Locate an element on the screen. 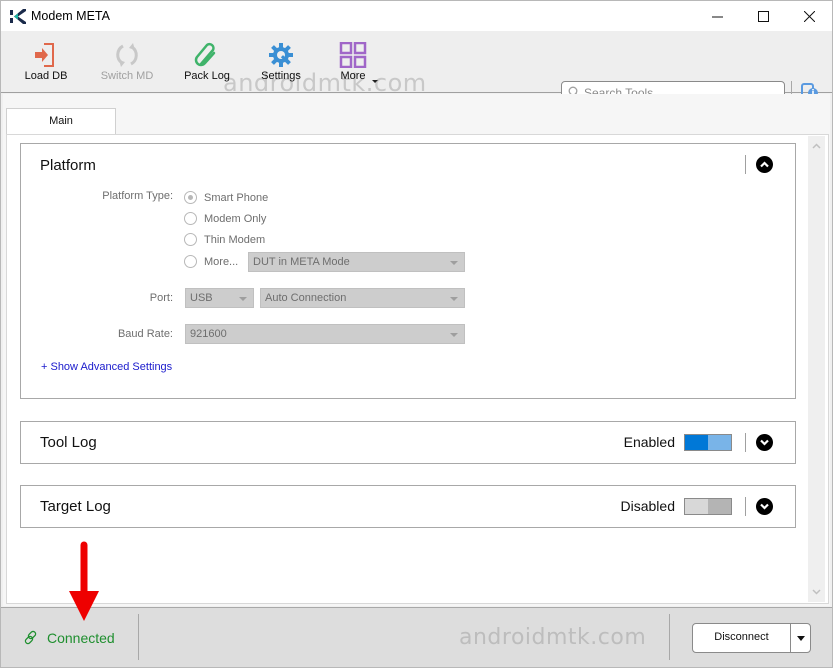  load-db-button: Load DB is located at coordinates (46, 61).